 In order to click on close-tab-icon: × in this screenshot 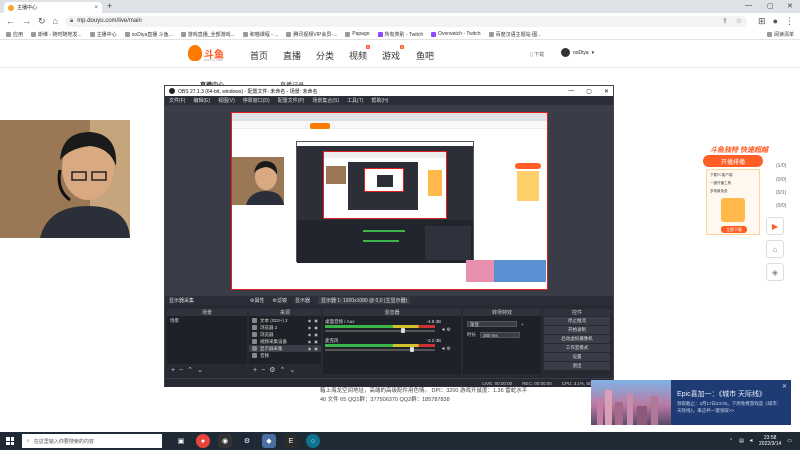, I will do `click(96, 8)`.